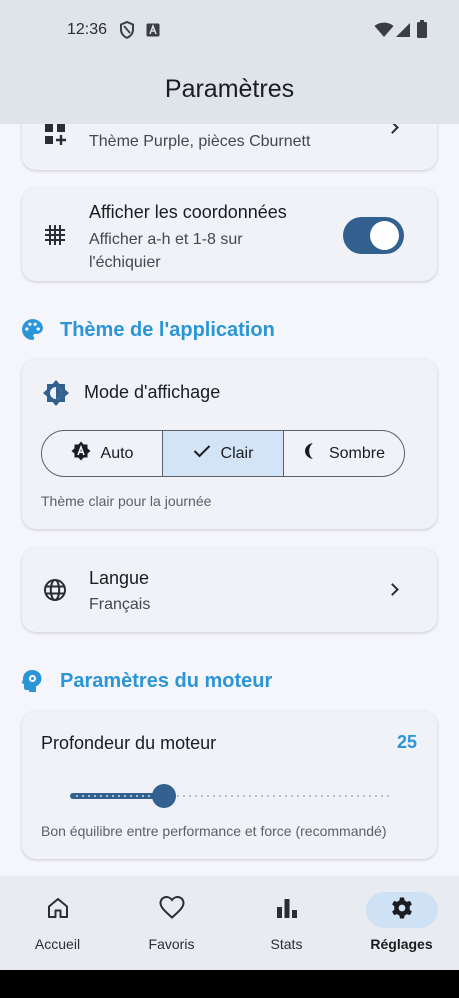 The height and width of the screenshot is (998, 459). Describe the element at coordinates (166, 681) in the screenshot. I see `engine-section-title: Paramètres du moteur` at that location.